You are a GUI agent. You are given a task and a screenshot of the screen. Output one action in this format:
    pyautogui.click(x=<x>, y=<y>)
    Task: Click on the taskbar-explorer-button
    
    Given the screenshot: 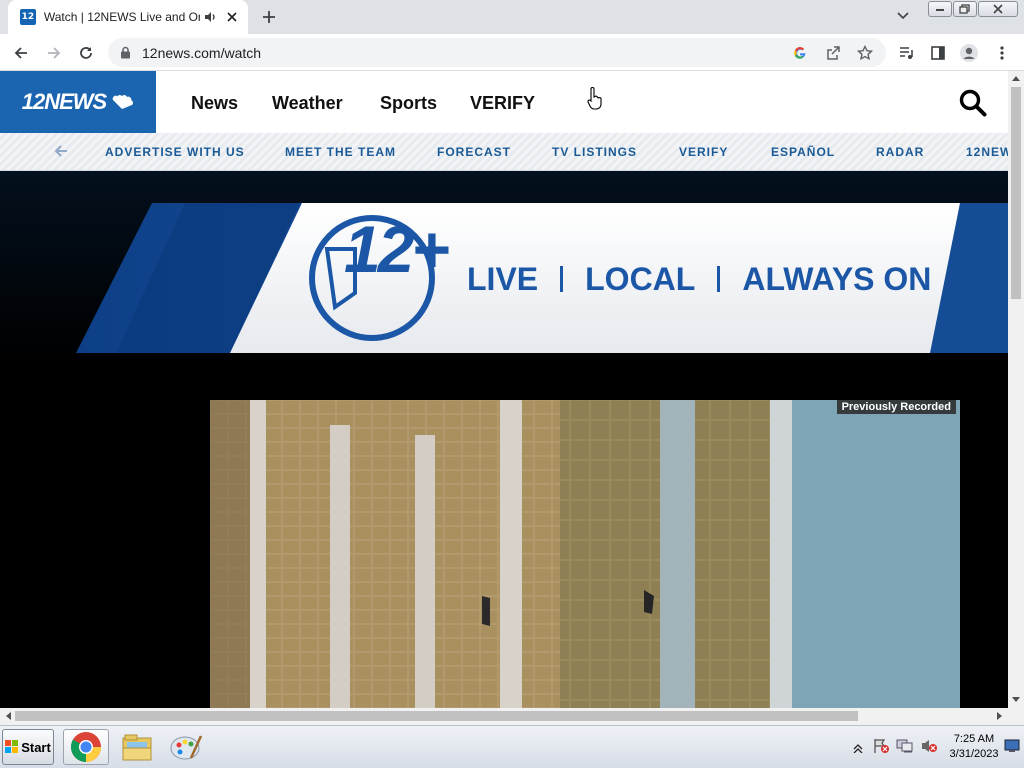 What is the action you would take?
    pyautogui.click(x=137, y=747)
    